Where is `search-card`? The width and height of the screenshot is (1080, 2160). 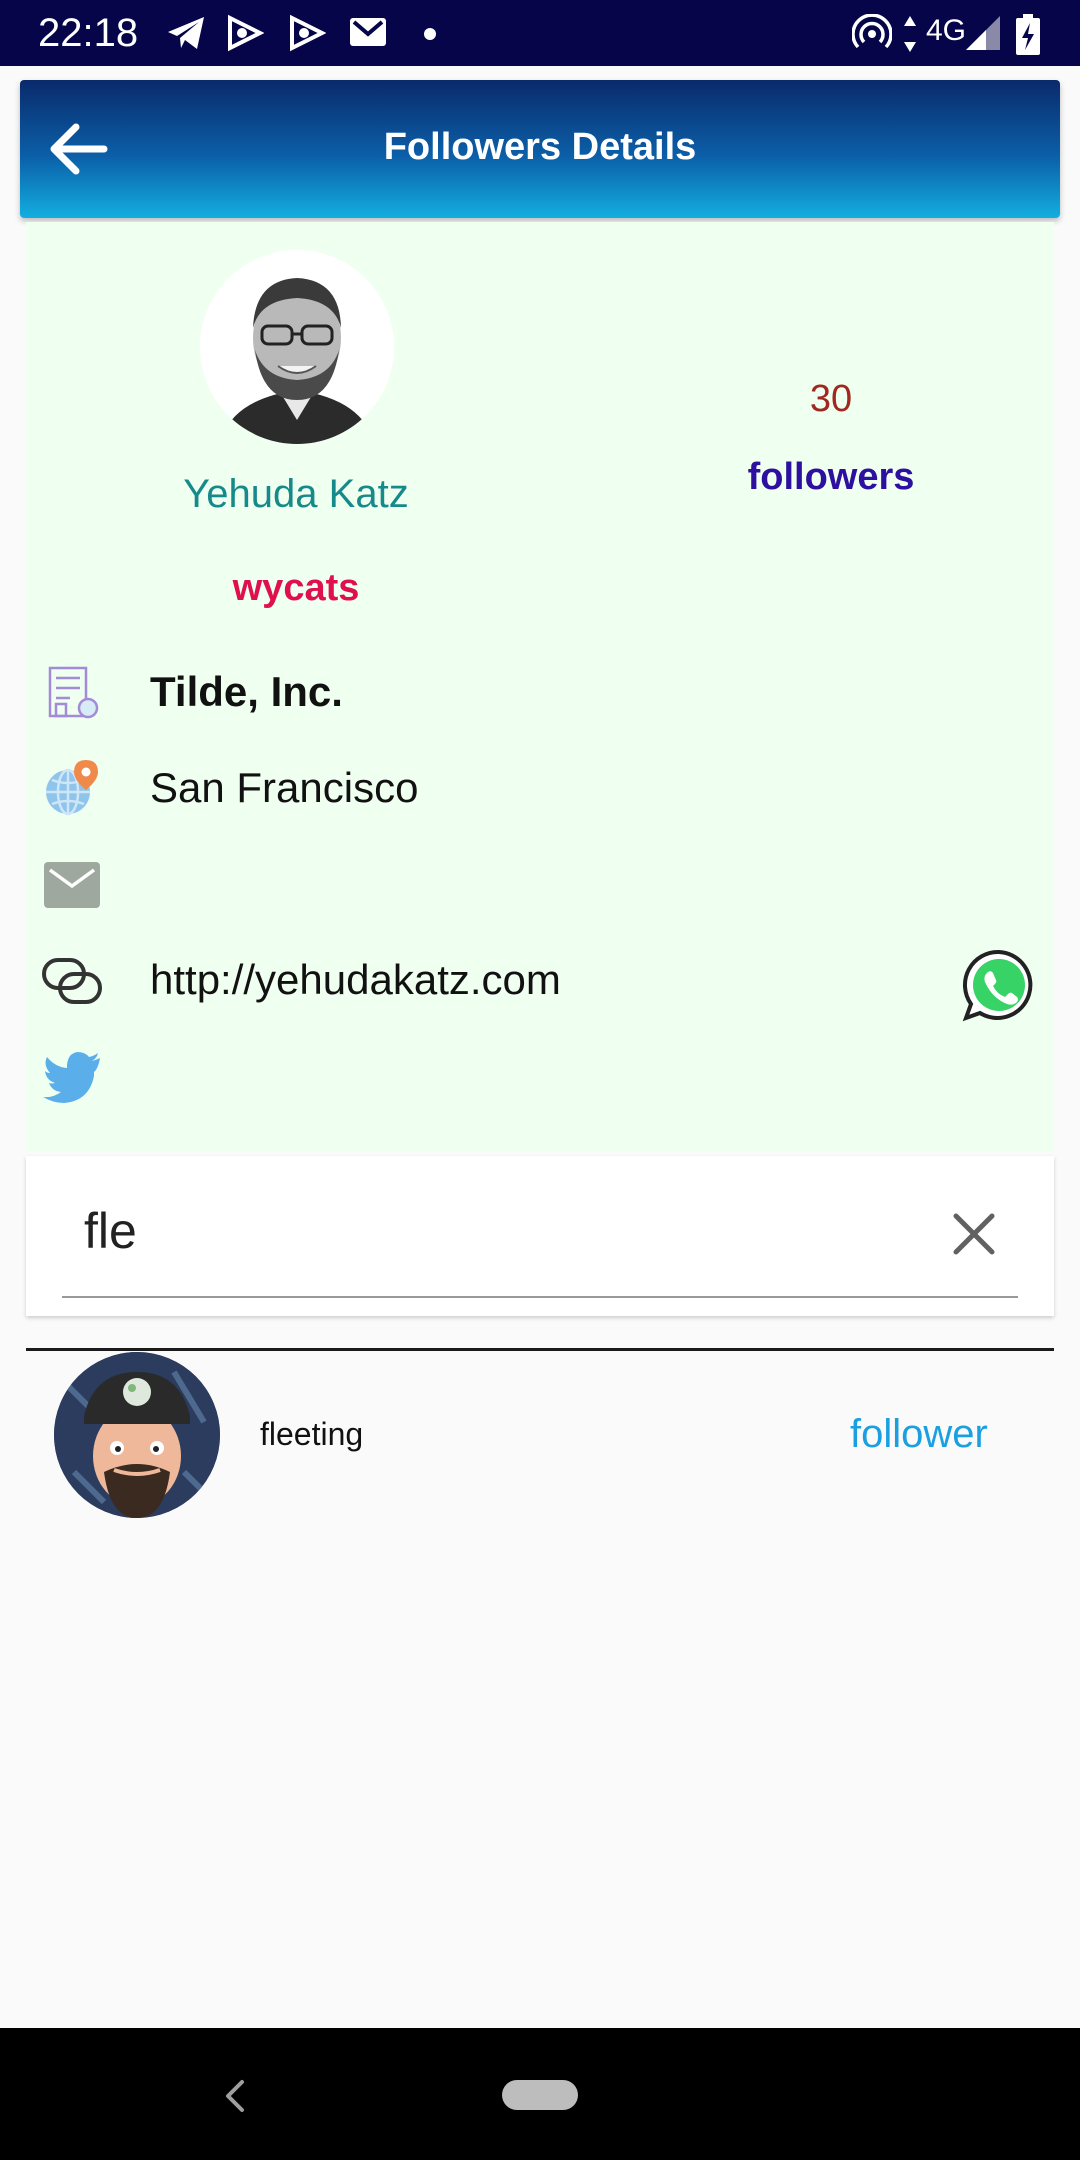
search-card is located at coordinates (540, 1236).